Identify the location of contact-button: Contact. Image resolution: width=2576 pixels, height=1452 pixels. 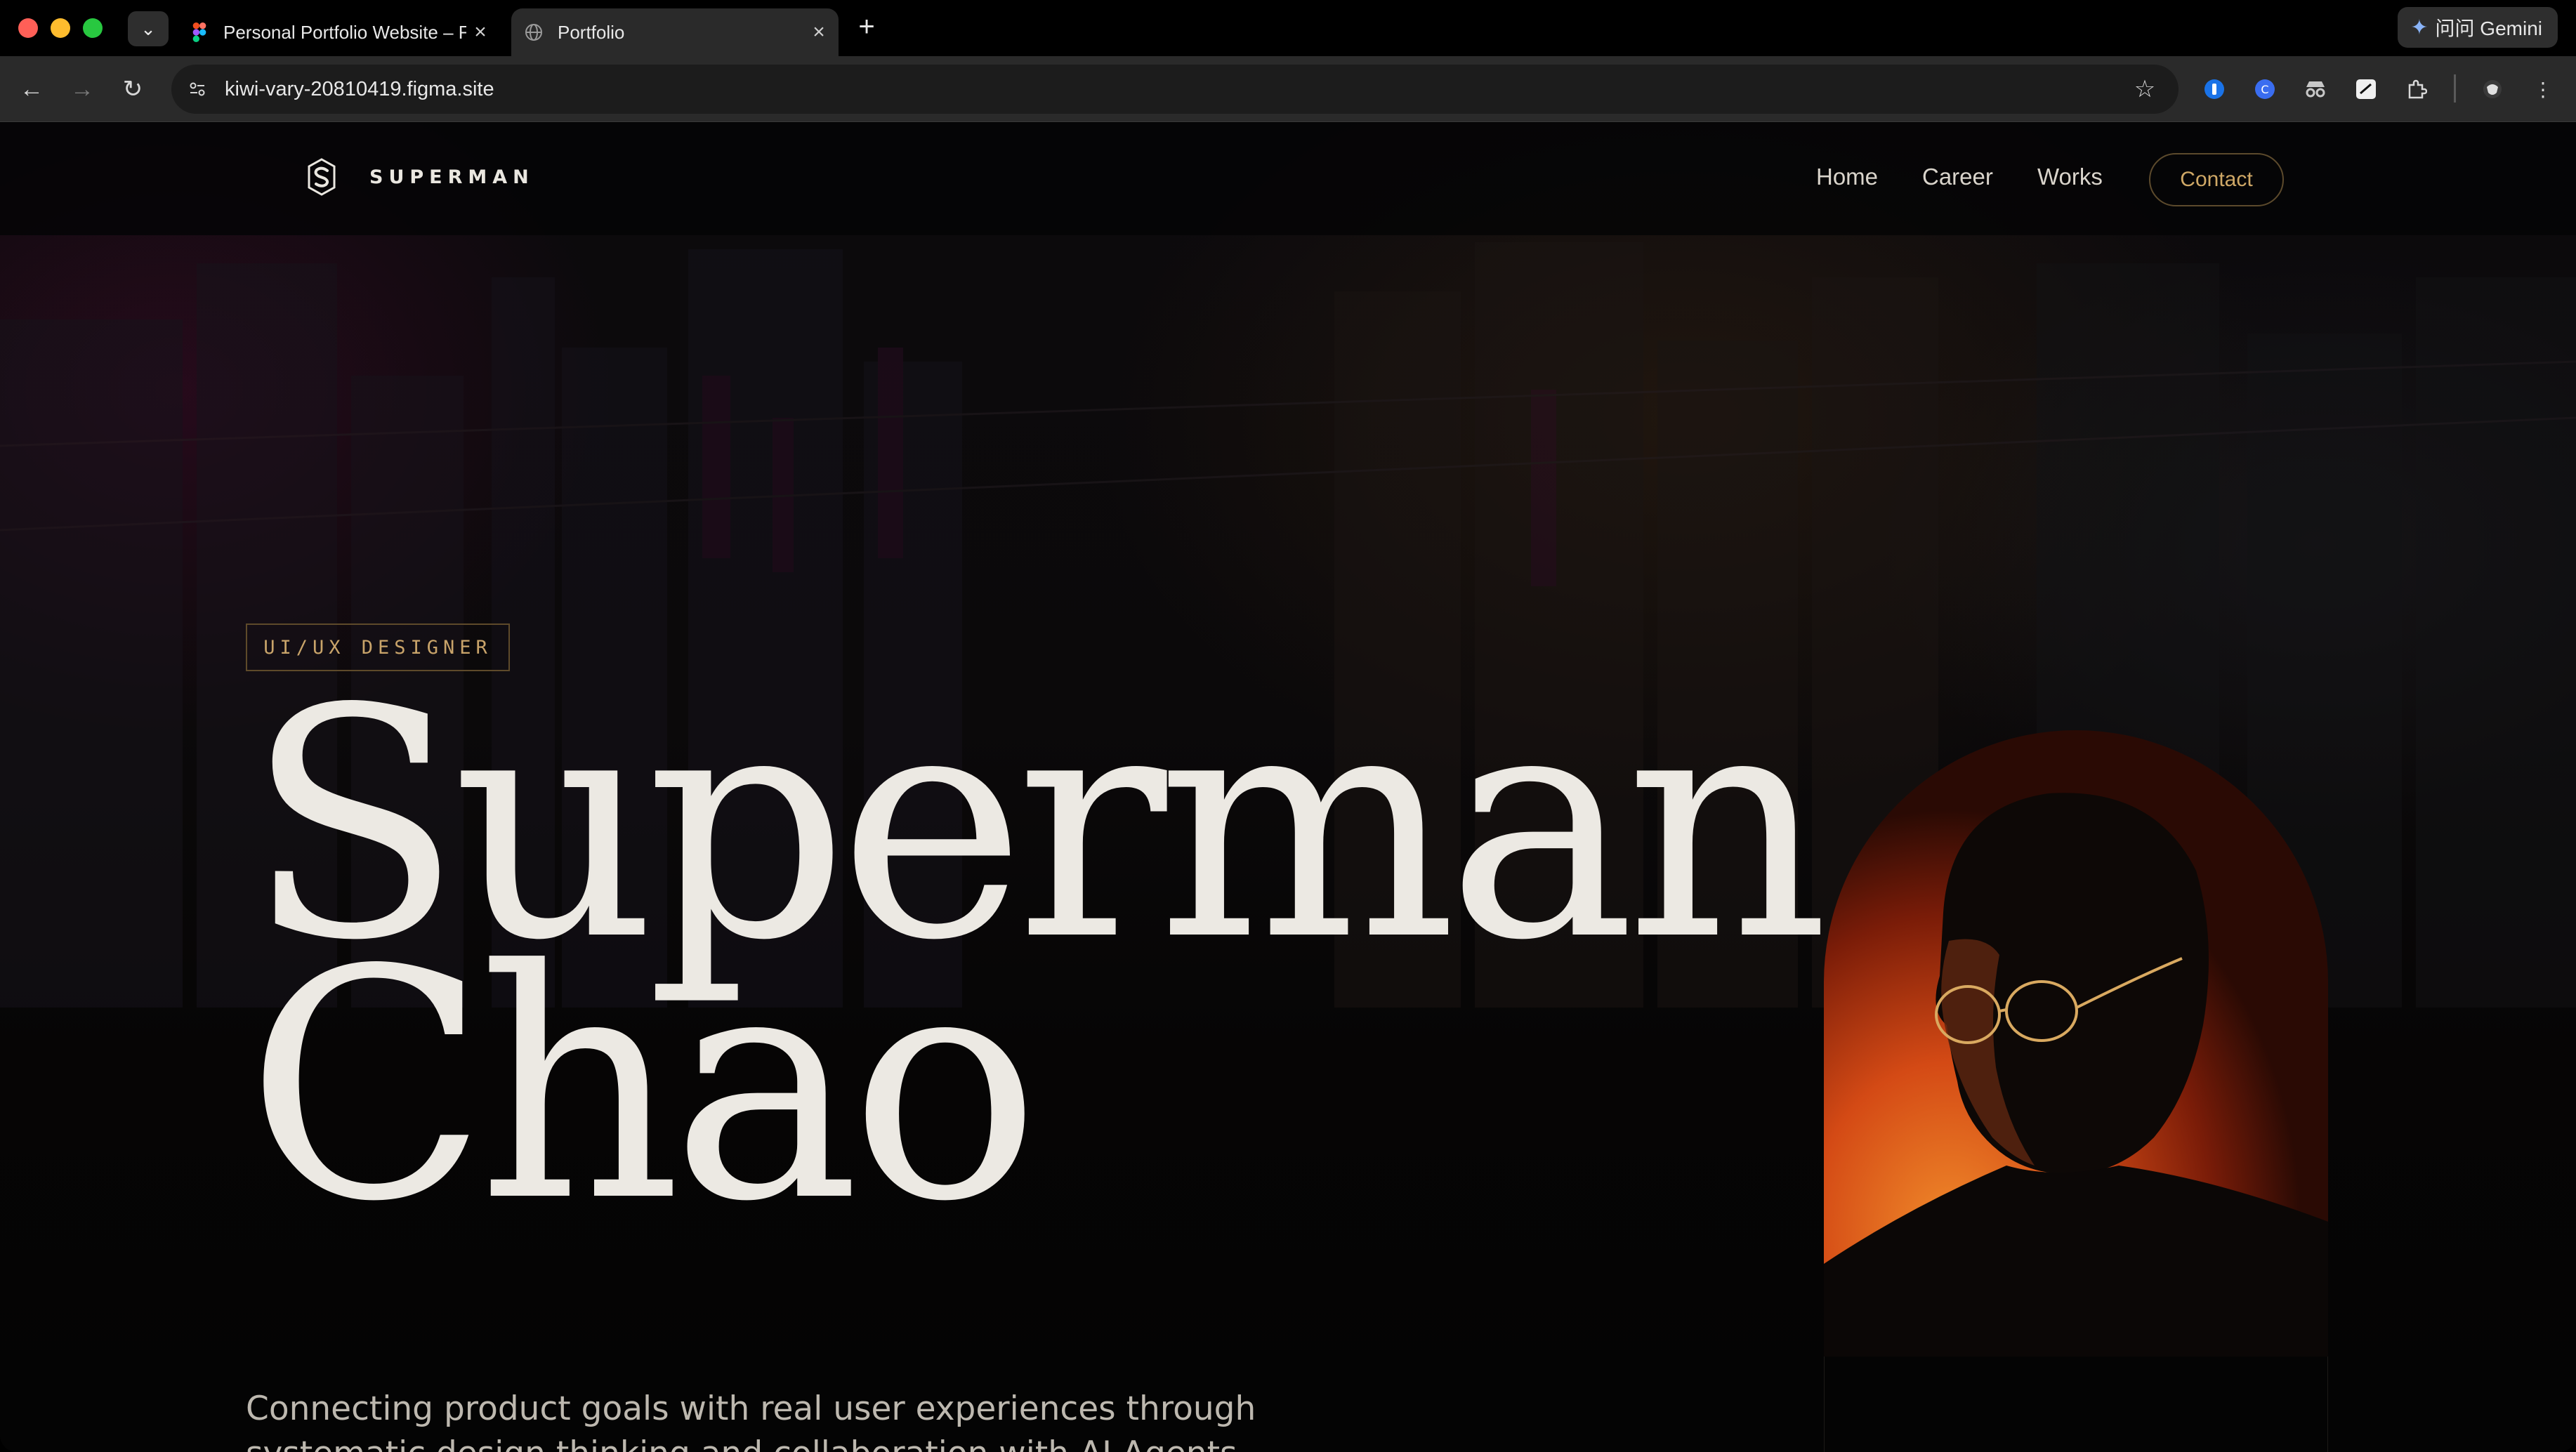
(2216, 179).